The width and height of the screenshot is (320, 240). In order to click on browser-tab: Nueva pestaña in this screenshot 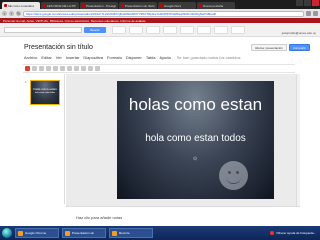, I will do `click(216, 5)`.